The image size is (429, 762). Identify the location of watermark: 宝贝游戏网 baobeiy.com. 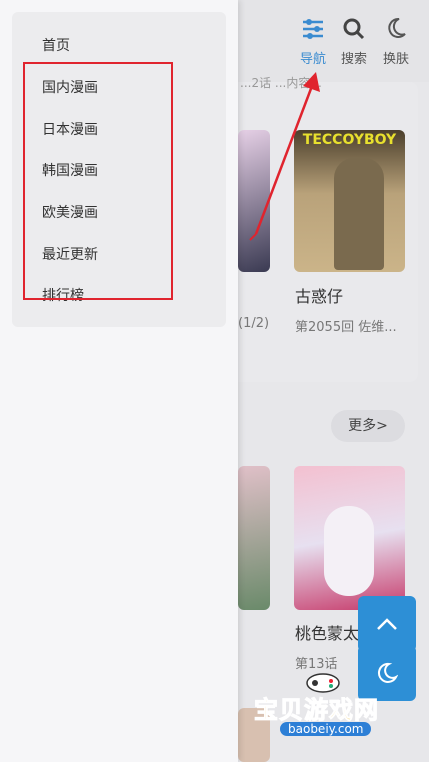
(325, 706).